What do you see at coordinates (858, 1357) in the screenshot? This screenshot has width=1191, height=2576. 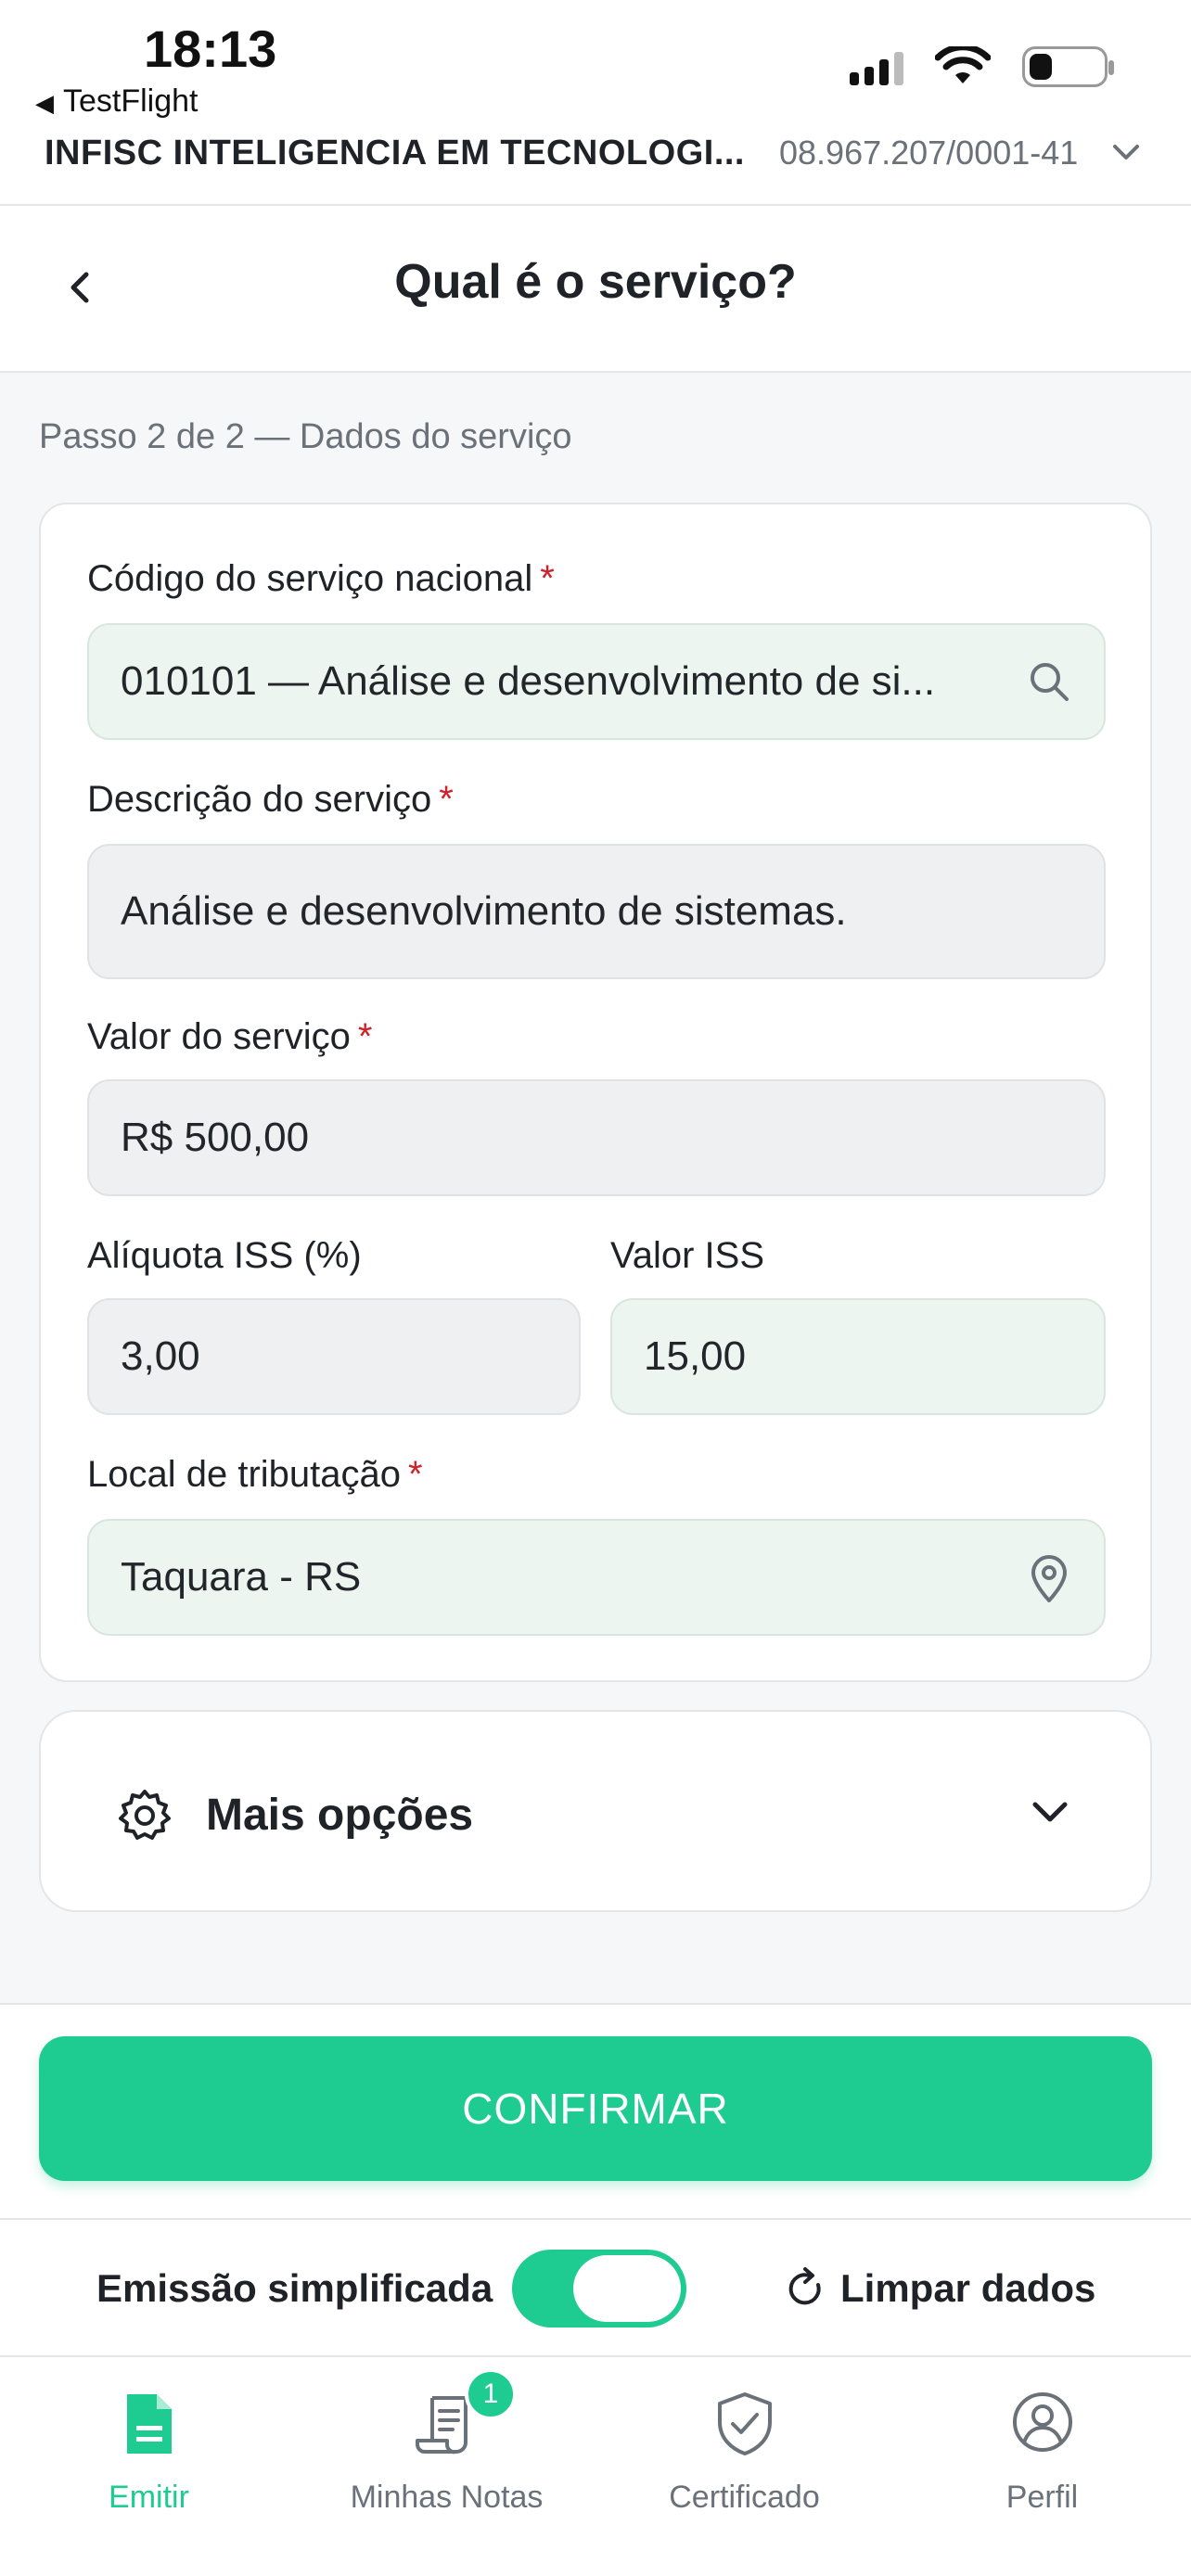 I see `iss-value-field: 15,00` at bounding box center [858, 1357].